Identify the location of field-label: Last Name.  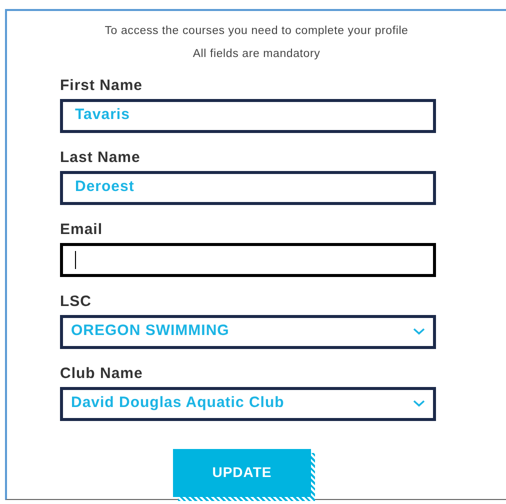
(101, 157).